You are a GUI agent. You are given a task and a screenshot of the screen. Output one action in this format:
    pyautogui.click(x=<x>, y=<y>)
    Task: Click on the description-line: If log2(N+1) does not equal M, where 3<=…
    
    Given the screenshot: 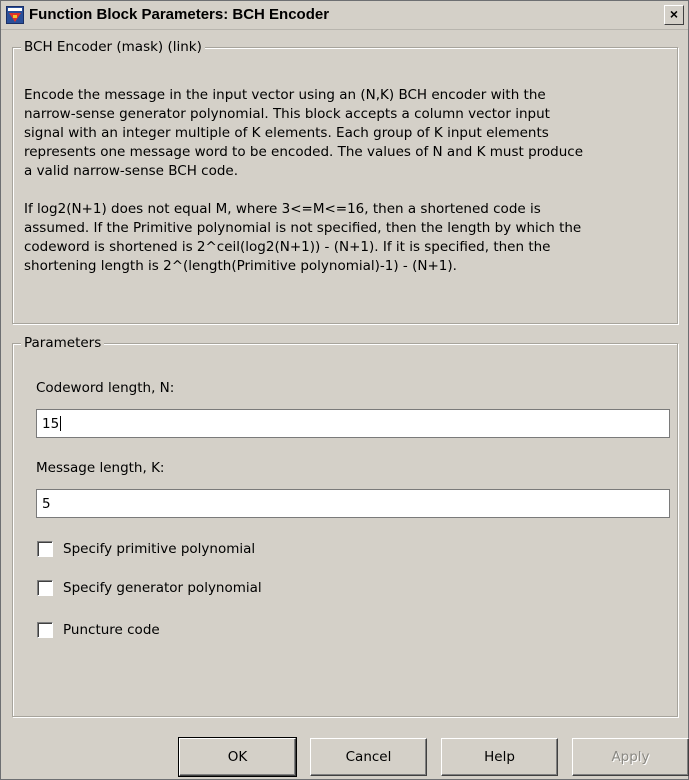 What is the action you would take?
    pyautogui.click(x=282, y=209)
    